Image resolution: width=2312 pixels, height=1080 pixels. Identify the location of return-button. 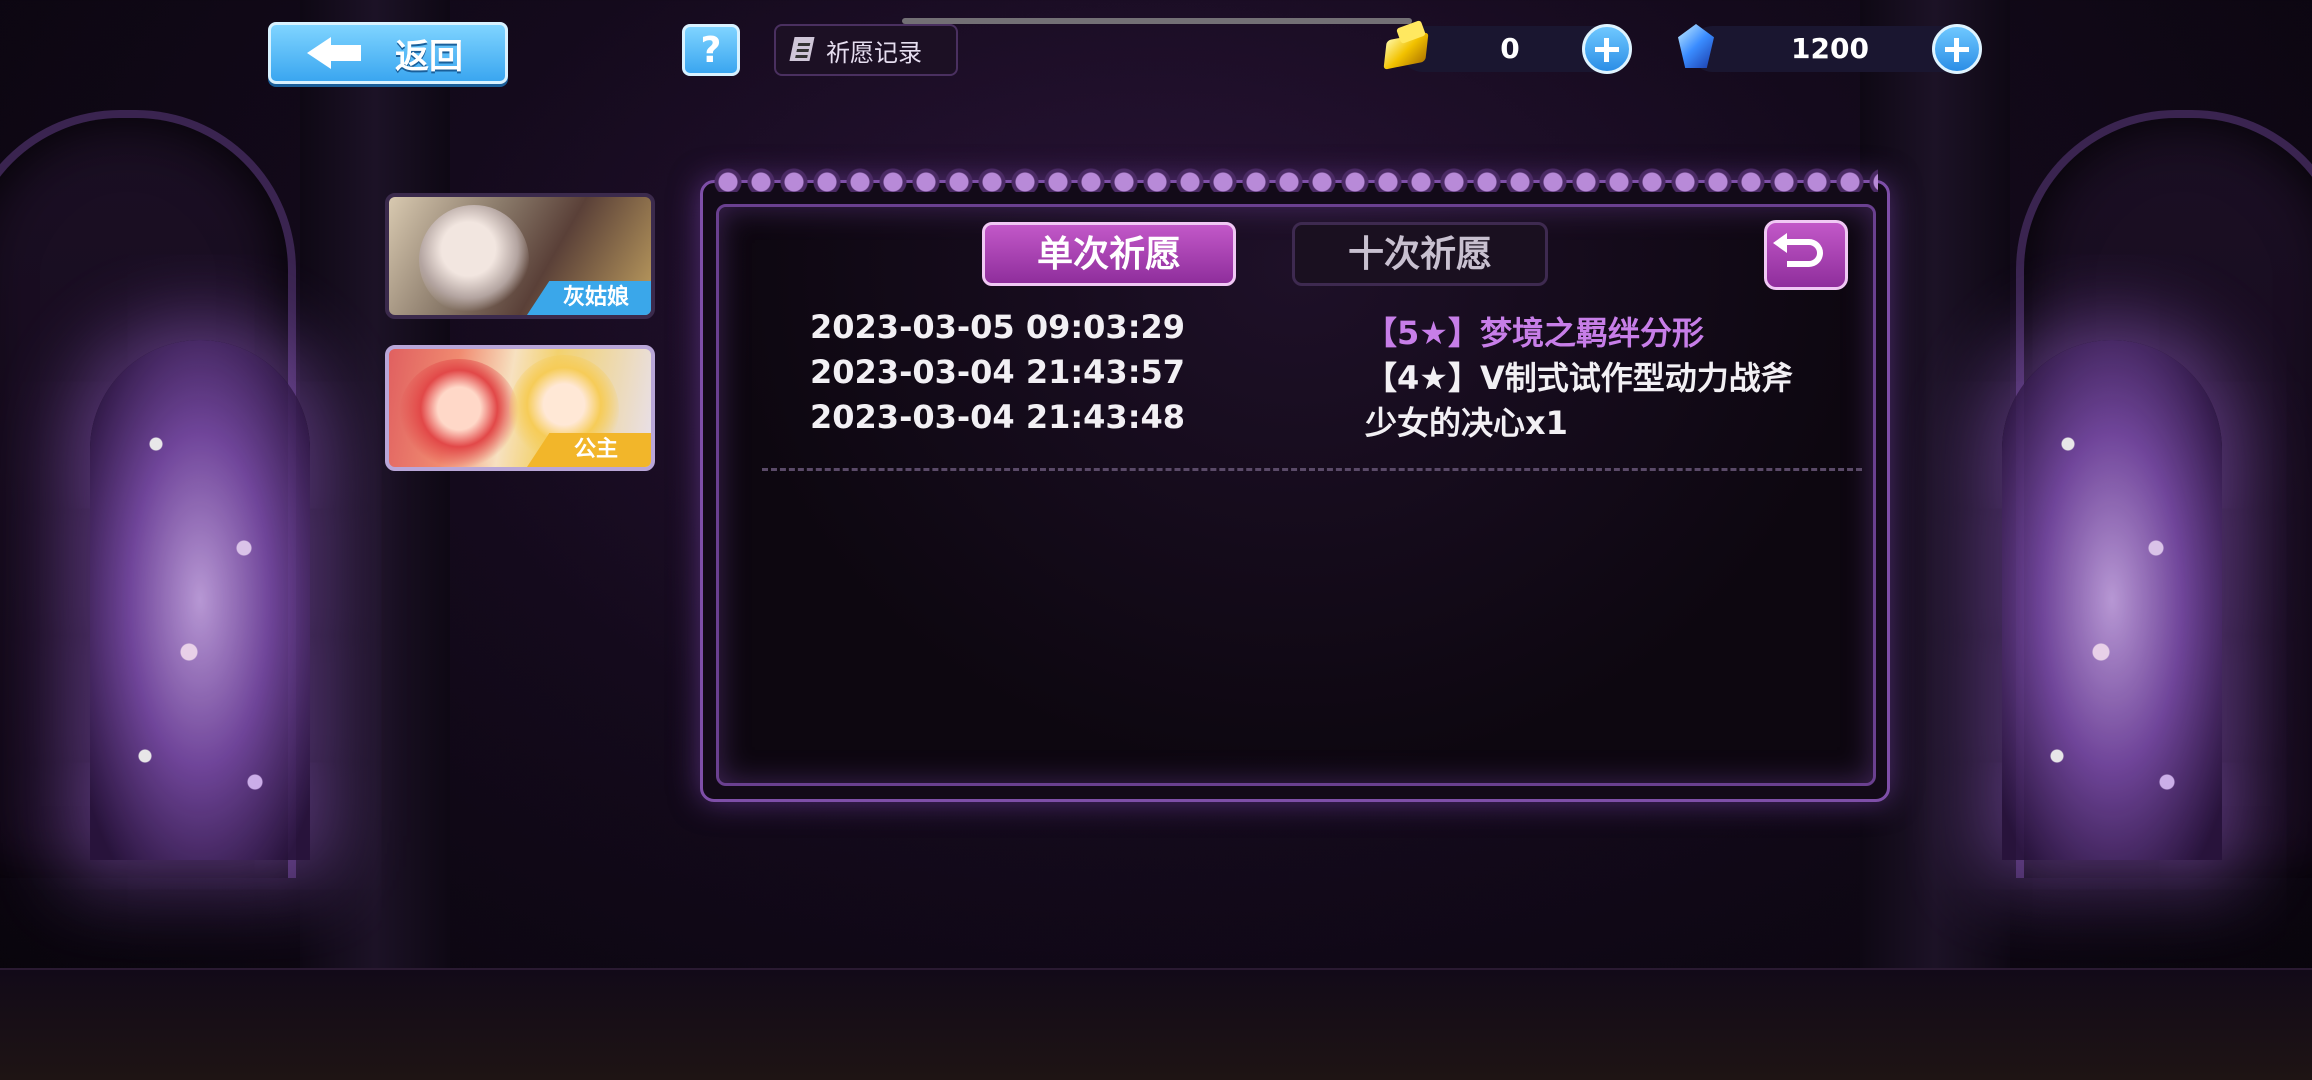
(1806, 255).